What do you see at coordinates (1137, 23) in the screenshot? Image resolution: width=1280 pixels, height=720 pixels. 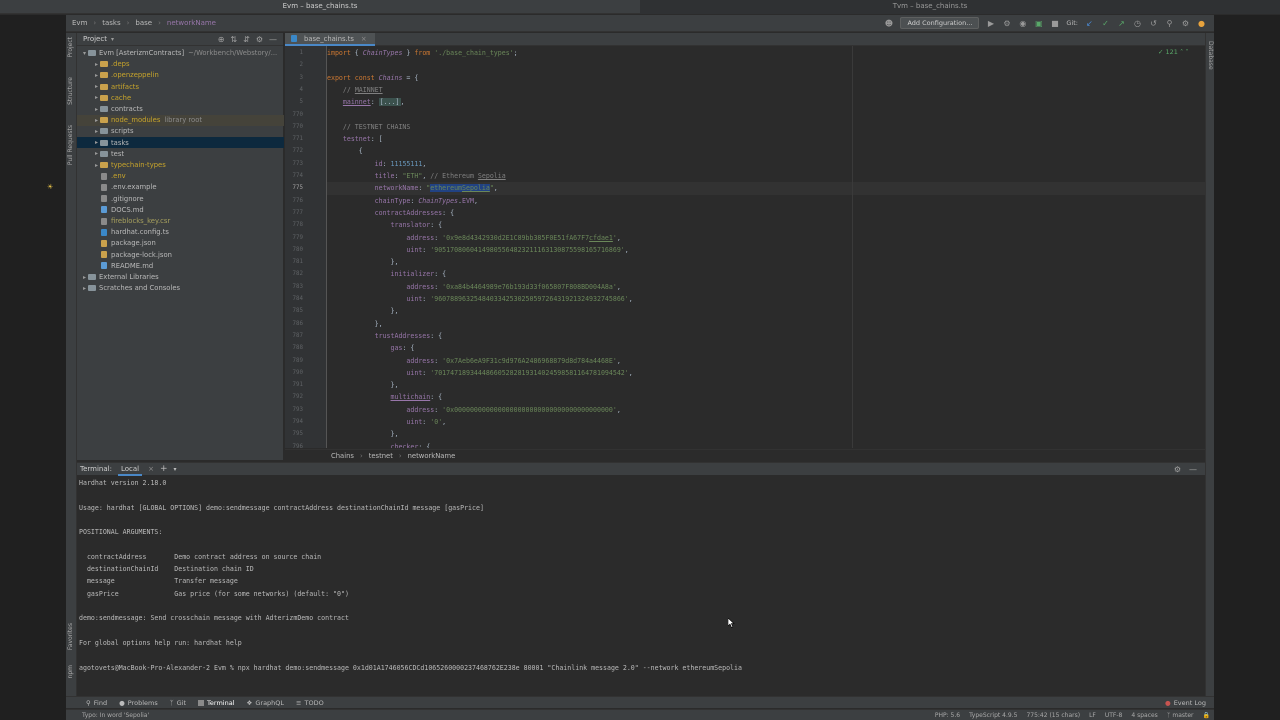 I see `history-icon: ◷` at bounding box center [1137, 23].